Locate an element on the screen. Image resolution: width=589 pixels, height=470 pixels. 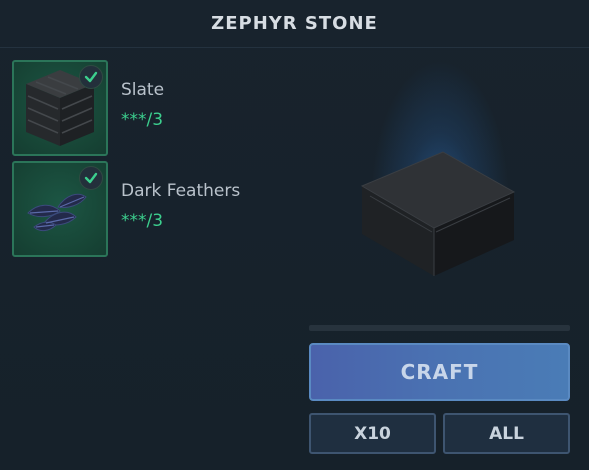
ingredient-dark-feathers: Dark Feathers ***/3 is located at coordinates (137, 209).